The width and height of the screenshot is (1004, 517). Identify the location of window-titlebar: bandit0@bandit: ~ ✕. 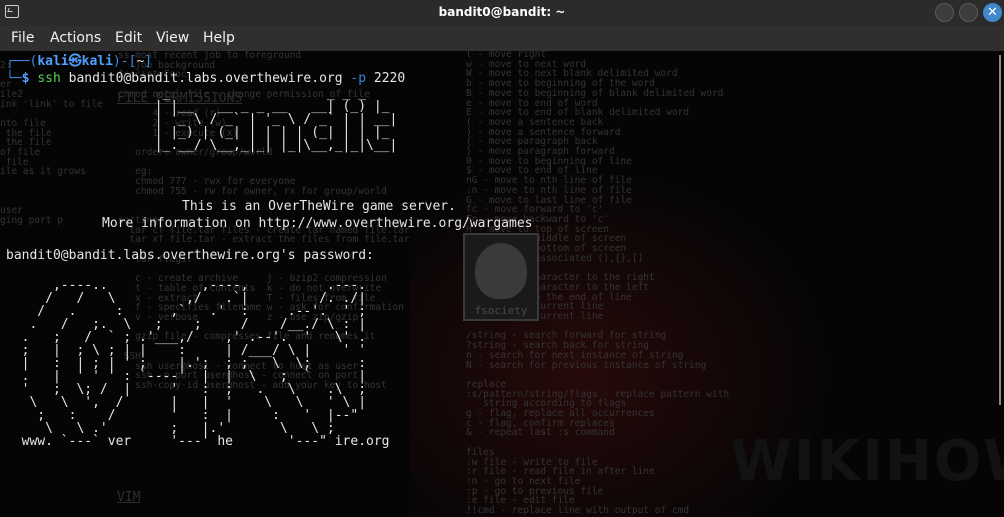
(502, 13).